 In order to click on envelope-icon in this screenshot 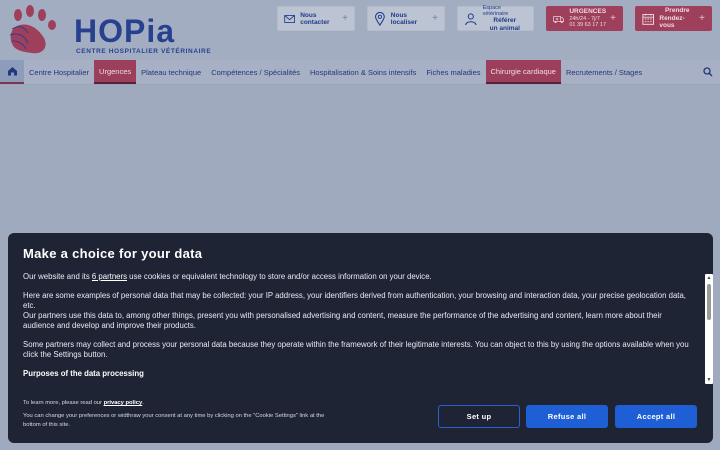, I will do `click(289, 18)`.